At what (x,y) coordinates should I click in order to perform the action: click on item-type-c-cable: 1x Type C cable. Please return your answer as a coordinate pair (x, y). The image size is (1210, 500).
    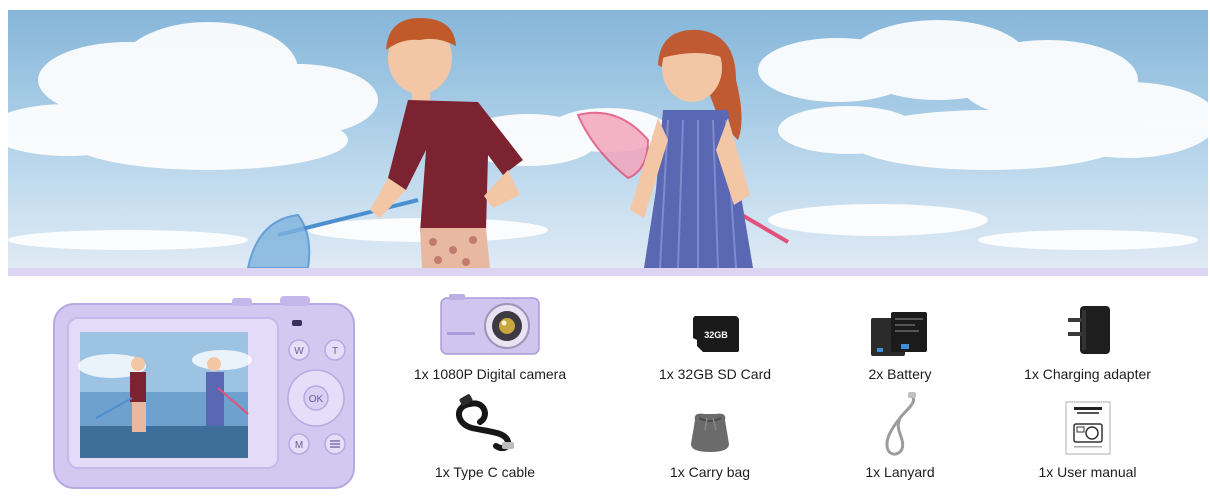
    Looking at the image, I should click on (485, 440).